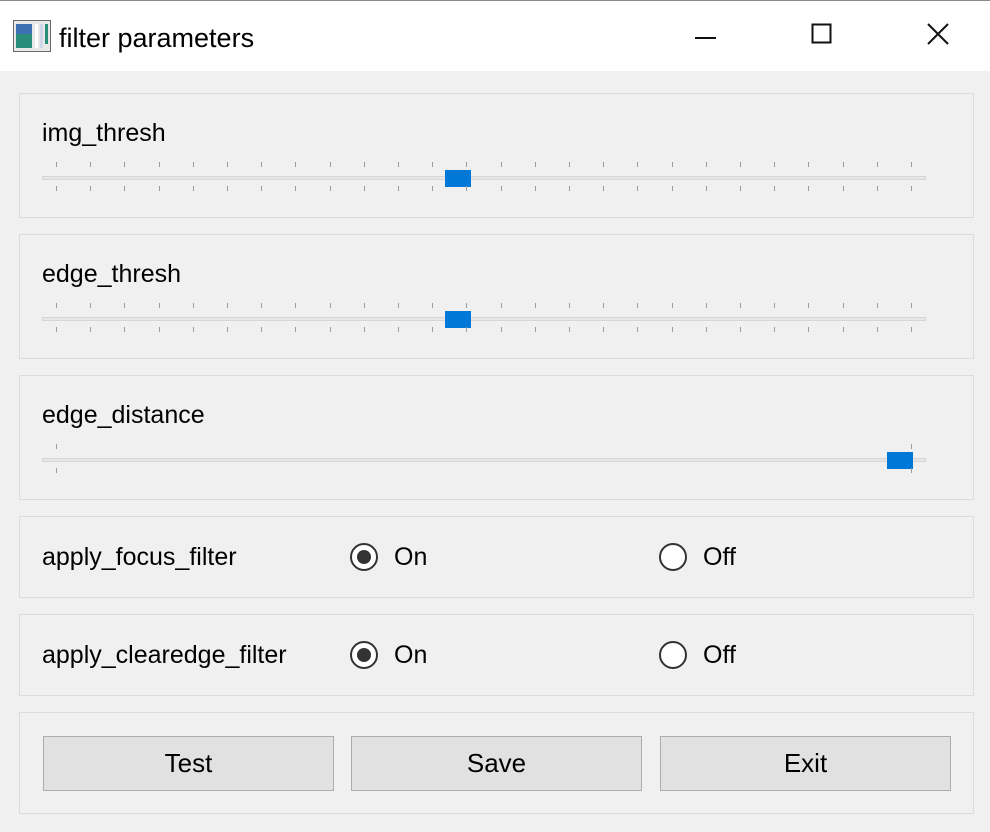  I want to click on clearedge-filter-off-radio: Off, so click(697, 655).